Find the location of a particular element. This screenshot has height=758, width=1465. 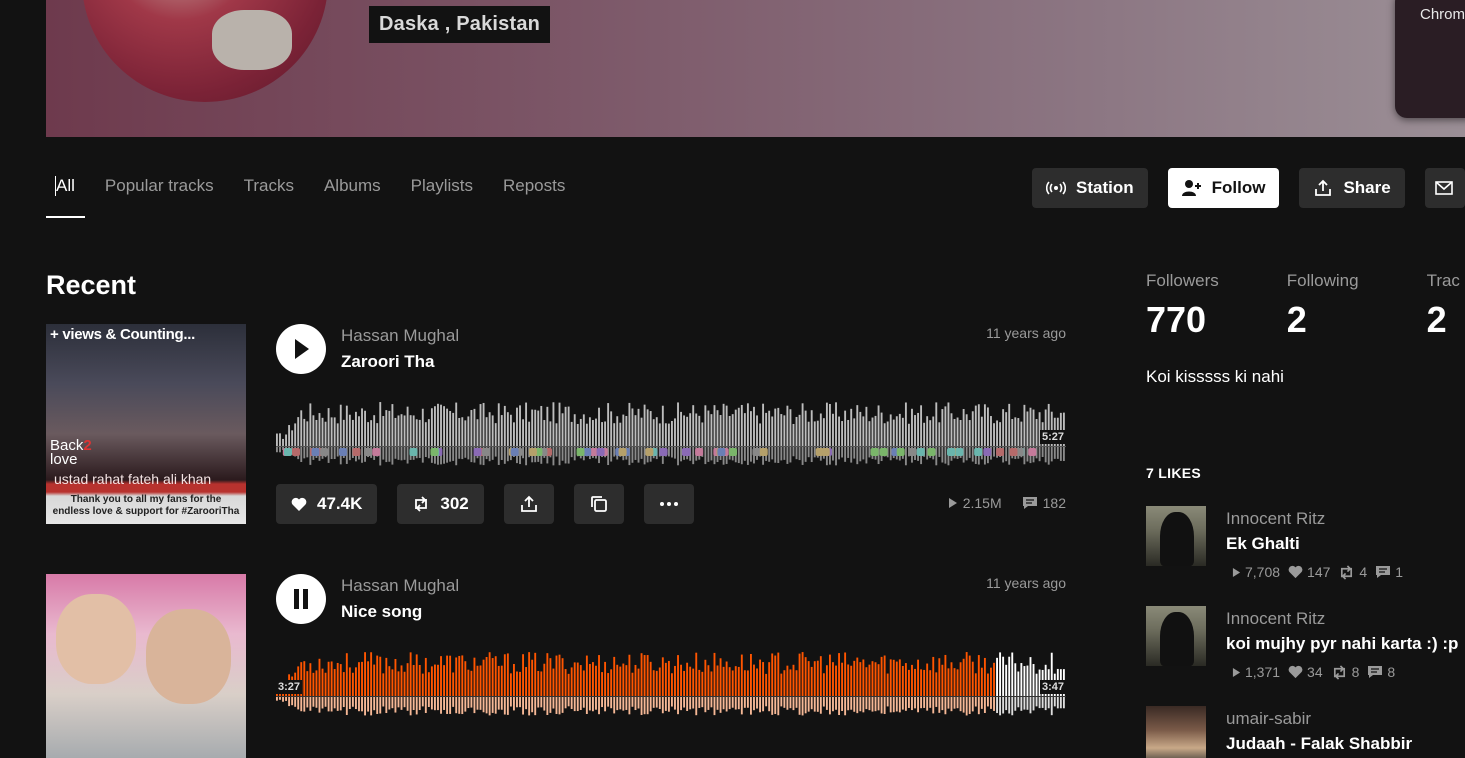

pause-button is located at coordinates (301, 599).